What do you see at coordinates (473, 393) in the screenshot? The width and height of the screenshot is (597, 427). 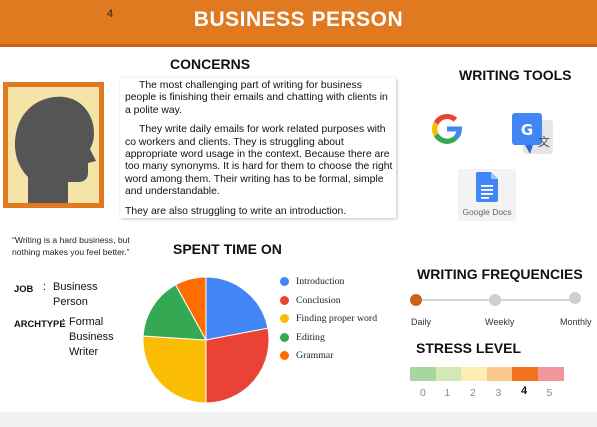 I see `stress-level-2: 2` at bounding box center [473, 393].